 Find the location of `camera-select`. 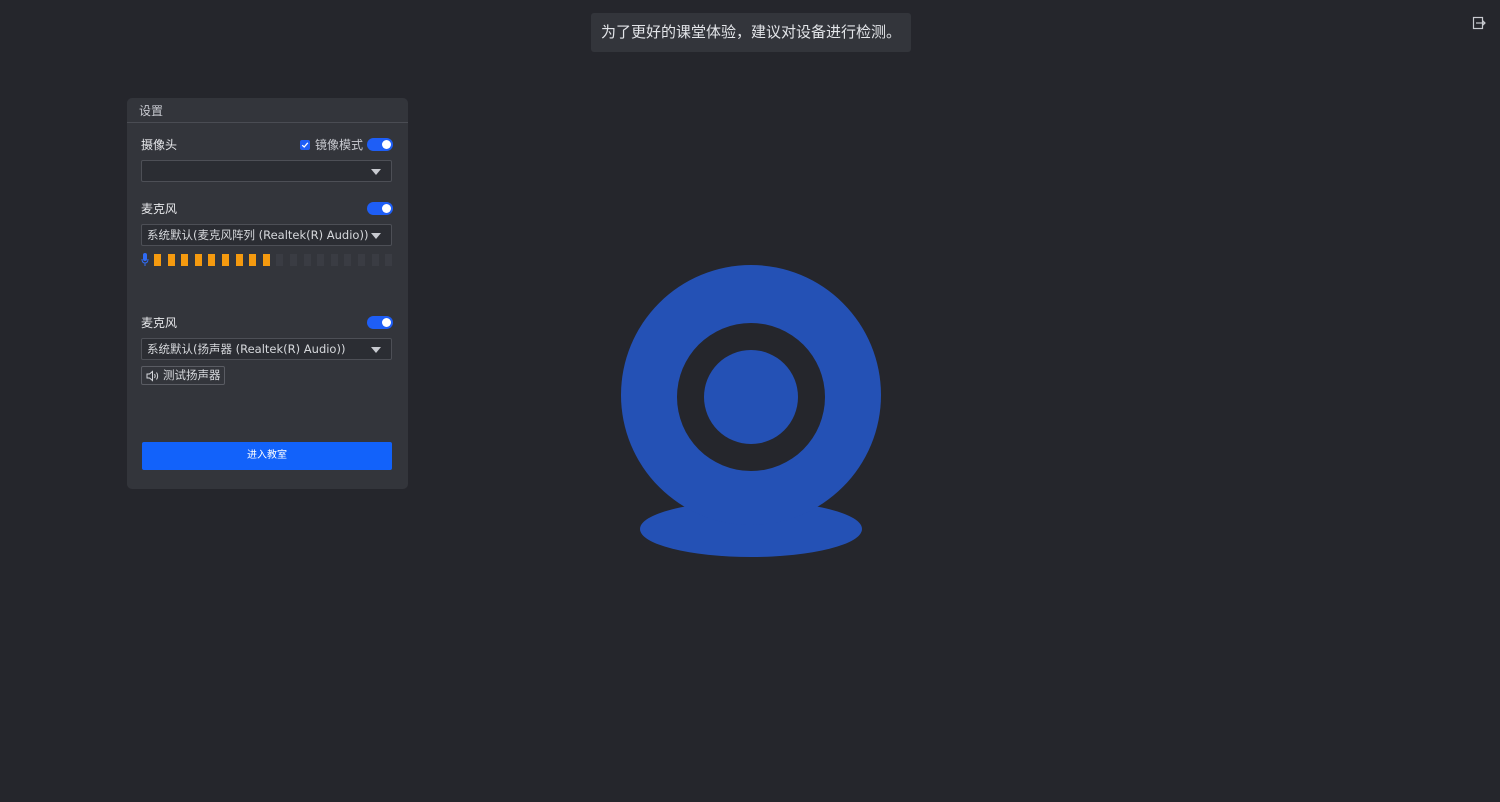

camera-select is located at coordinates (266, 171).